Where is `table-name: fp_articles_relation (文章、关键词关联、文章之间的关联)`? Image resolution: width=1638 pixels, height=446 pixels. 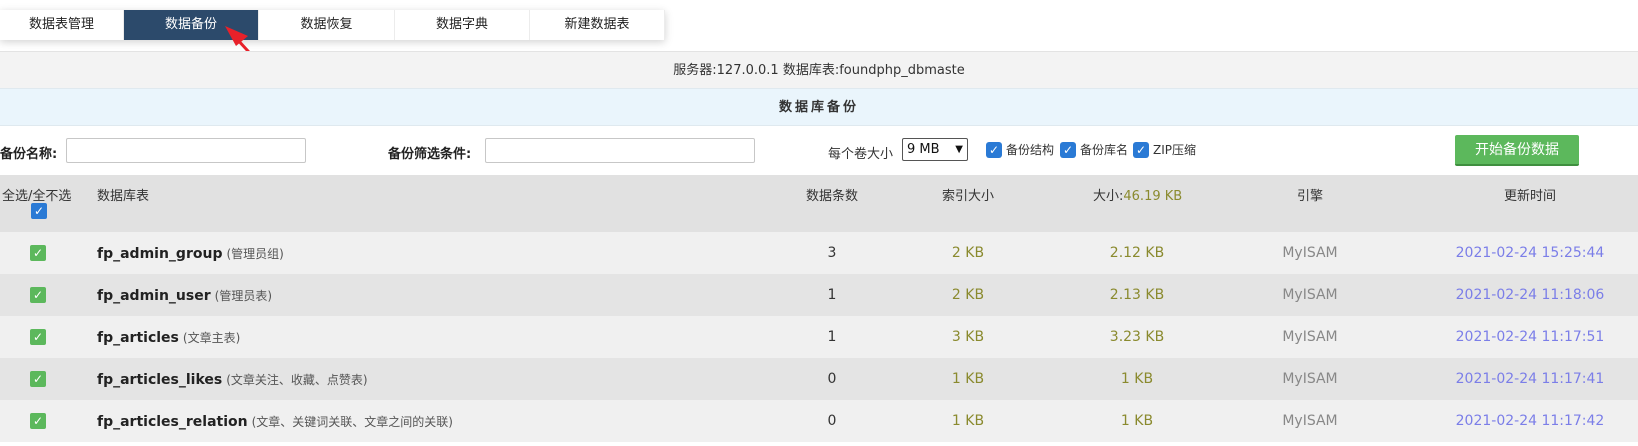
table-name: fp_articles_relation (文章、关键词关联、文章之间的关联) is located at coordinates (275, 421).